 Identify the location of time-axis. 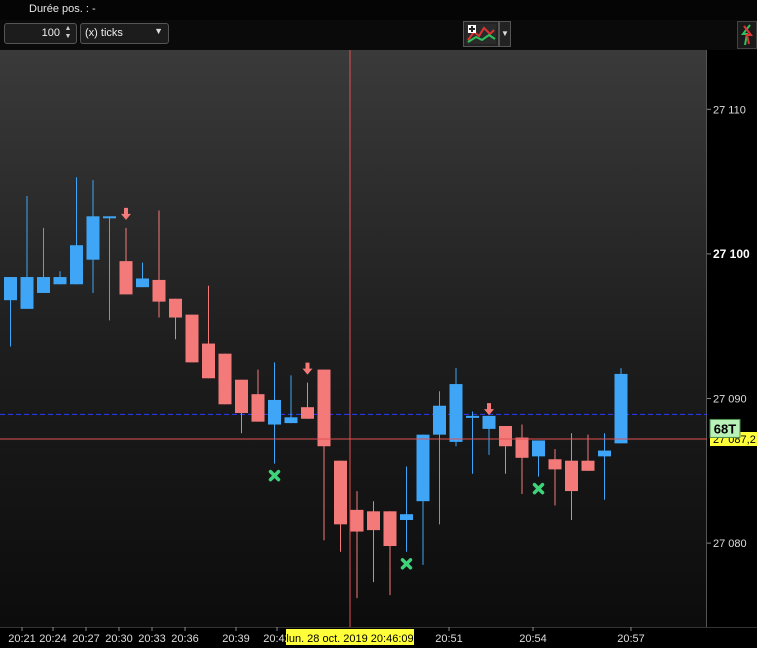
(378, 637).